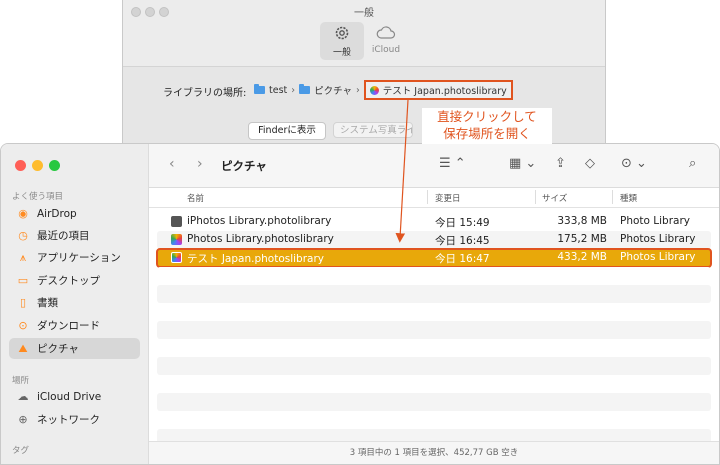  I want to click on annotation-line: 直接クリックして, so click(487, 116).